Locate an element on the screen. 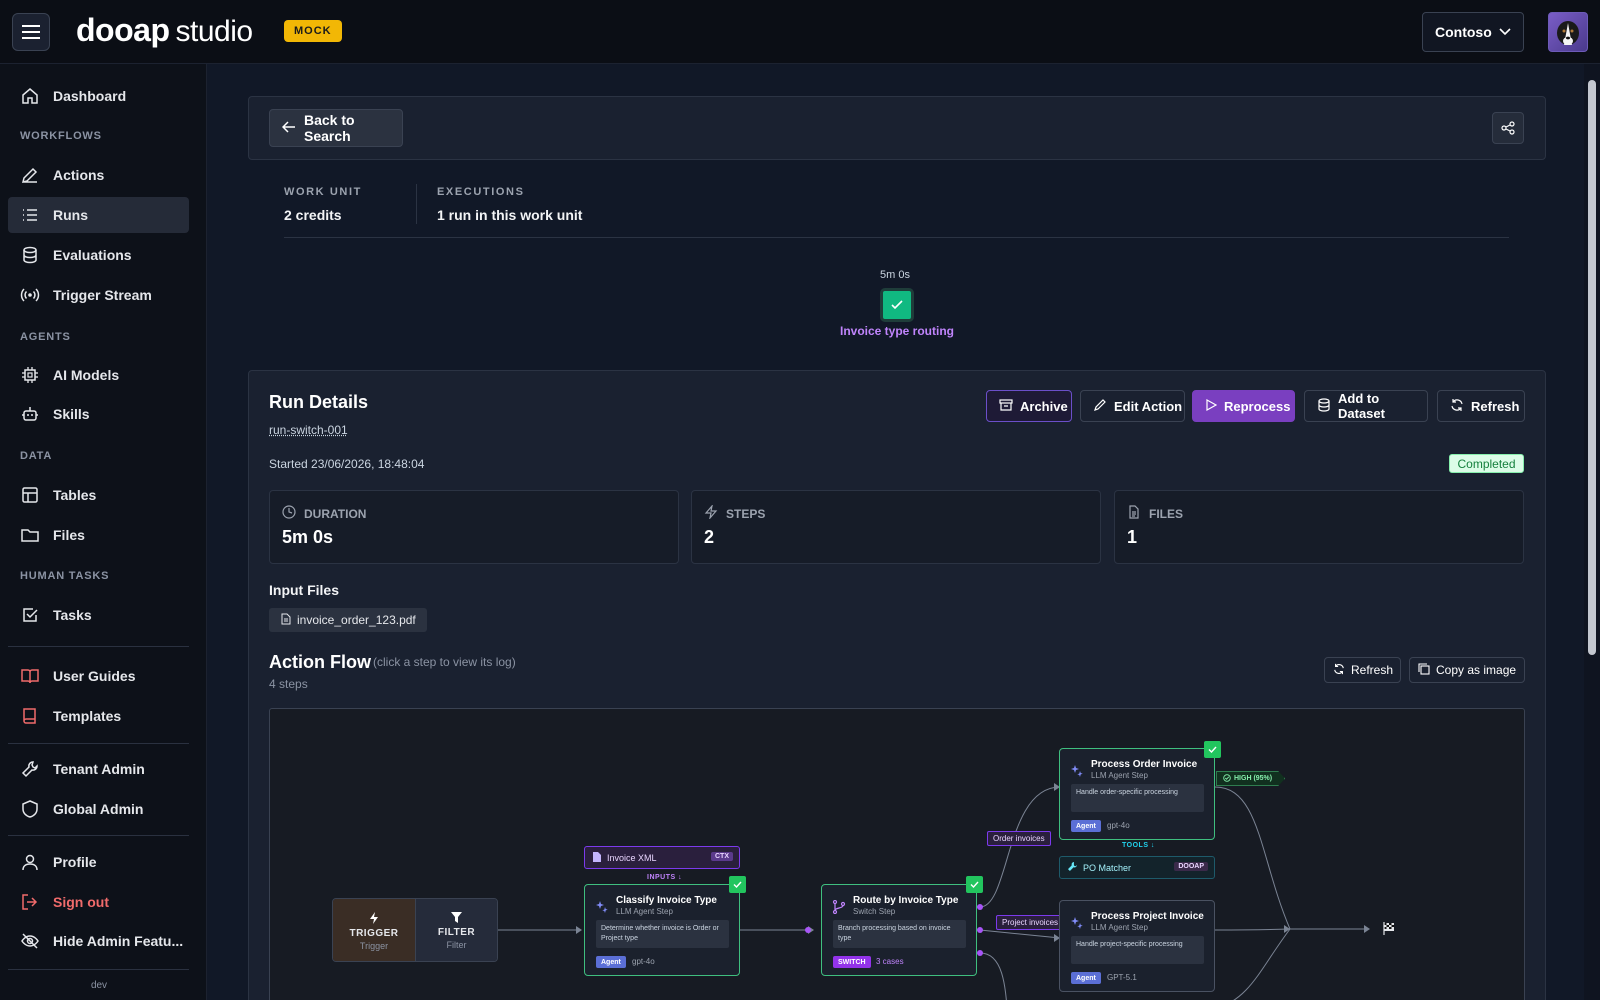 The height and width of the screenshot is (1000, 1600). add-to-dataset-label: Add to Dataset is located at coordinates (1382, 406).